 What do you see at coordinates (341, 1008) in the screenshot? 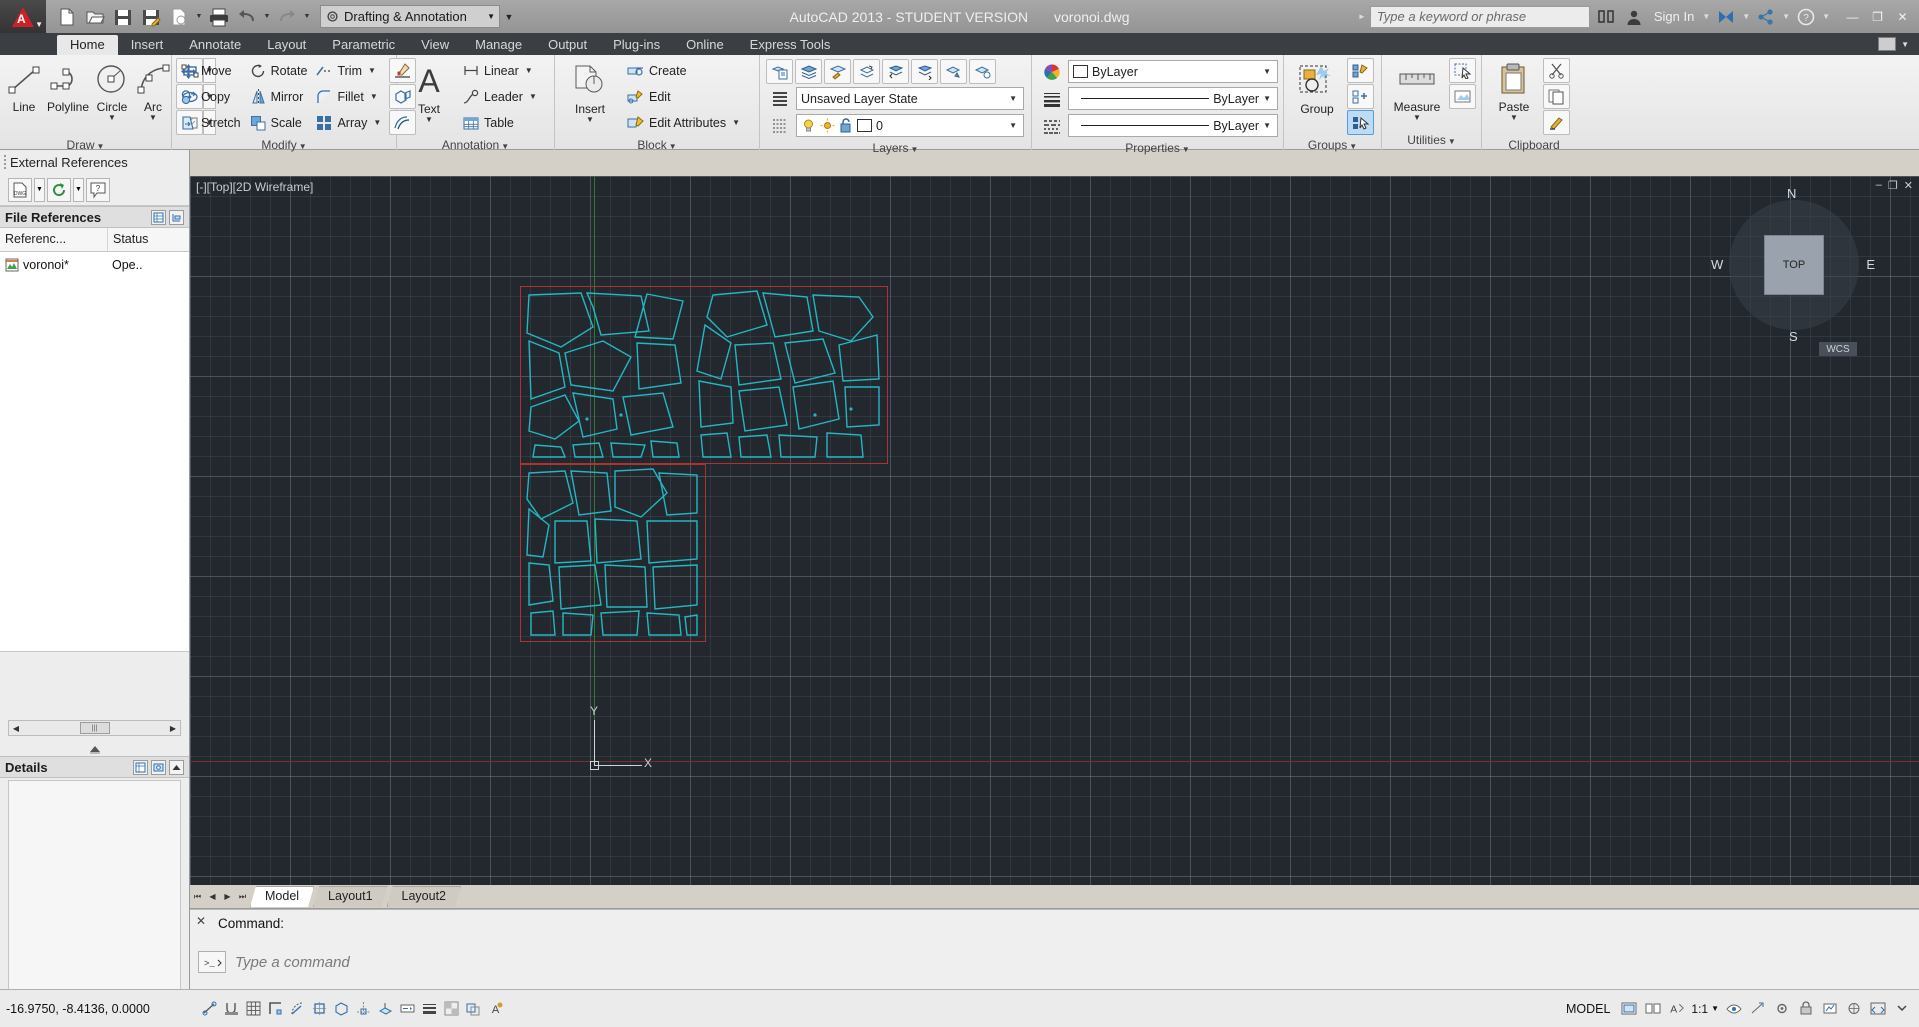
I see `3d-object-snap-icon` at bounding box center [341, 1008].